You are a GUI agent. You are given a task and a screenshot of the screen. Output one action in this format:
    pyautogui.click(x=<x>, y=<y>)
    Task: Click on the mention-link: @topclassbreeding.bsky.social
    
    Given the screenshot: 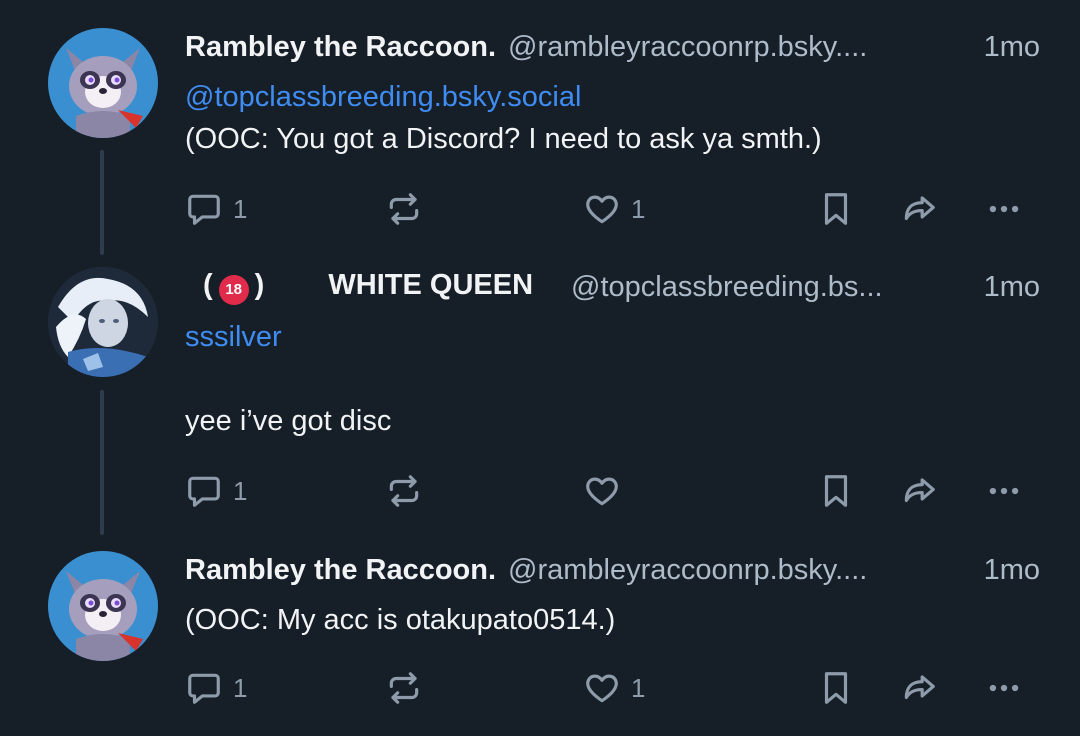 What is the action you would take?
    pyautogui.click(x=612, y=97)
    